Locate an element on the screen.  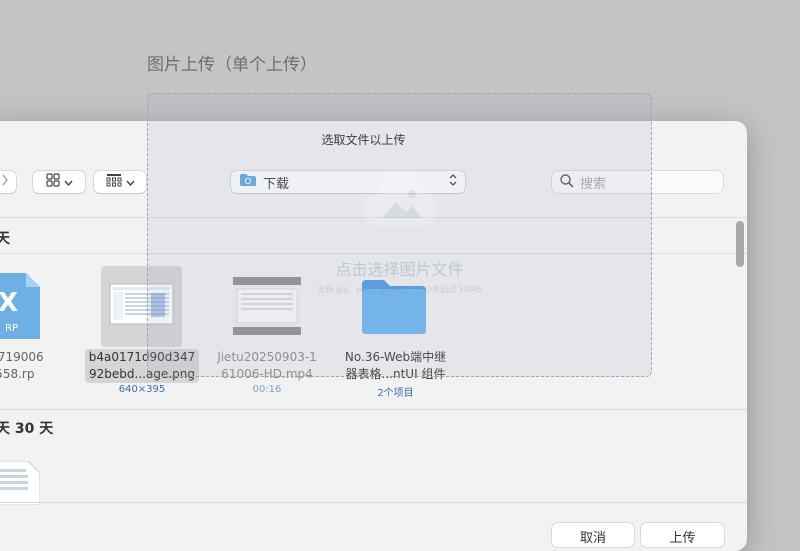
group-grid-icon is located at coordinates (114, 182).